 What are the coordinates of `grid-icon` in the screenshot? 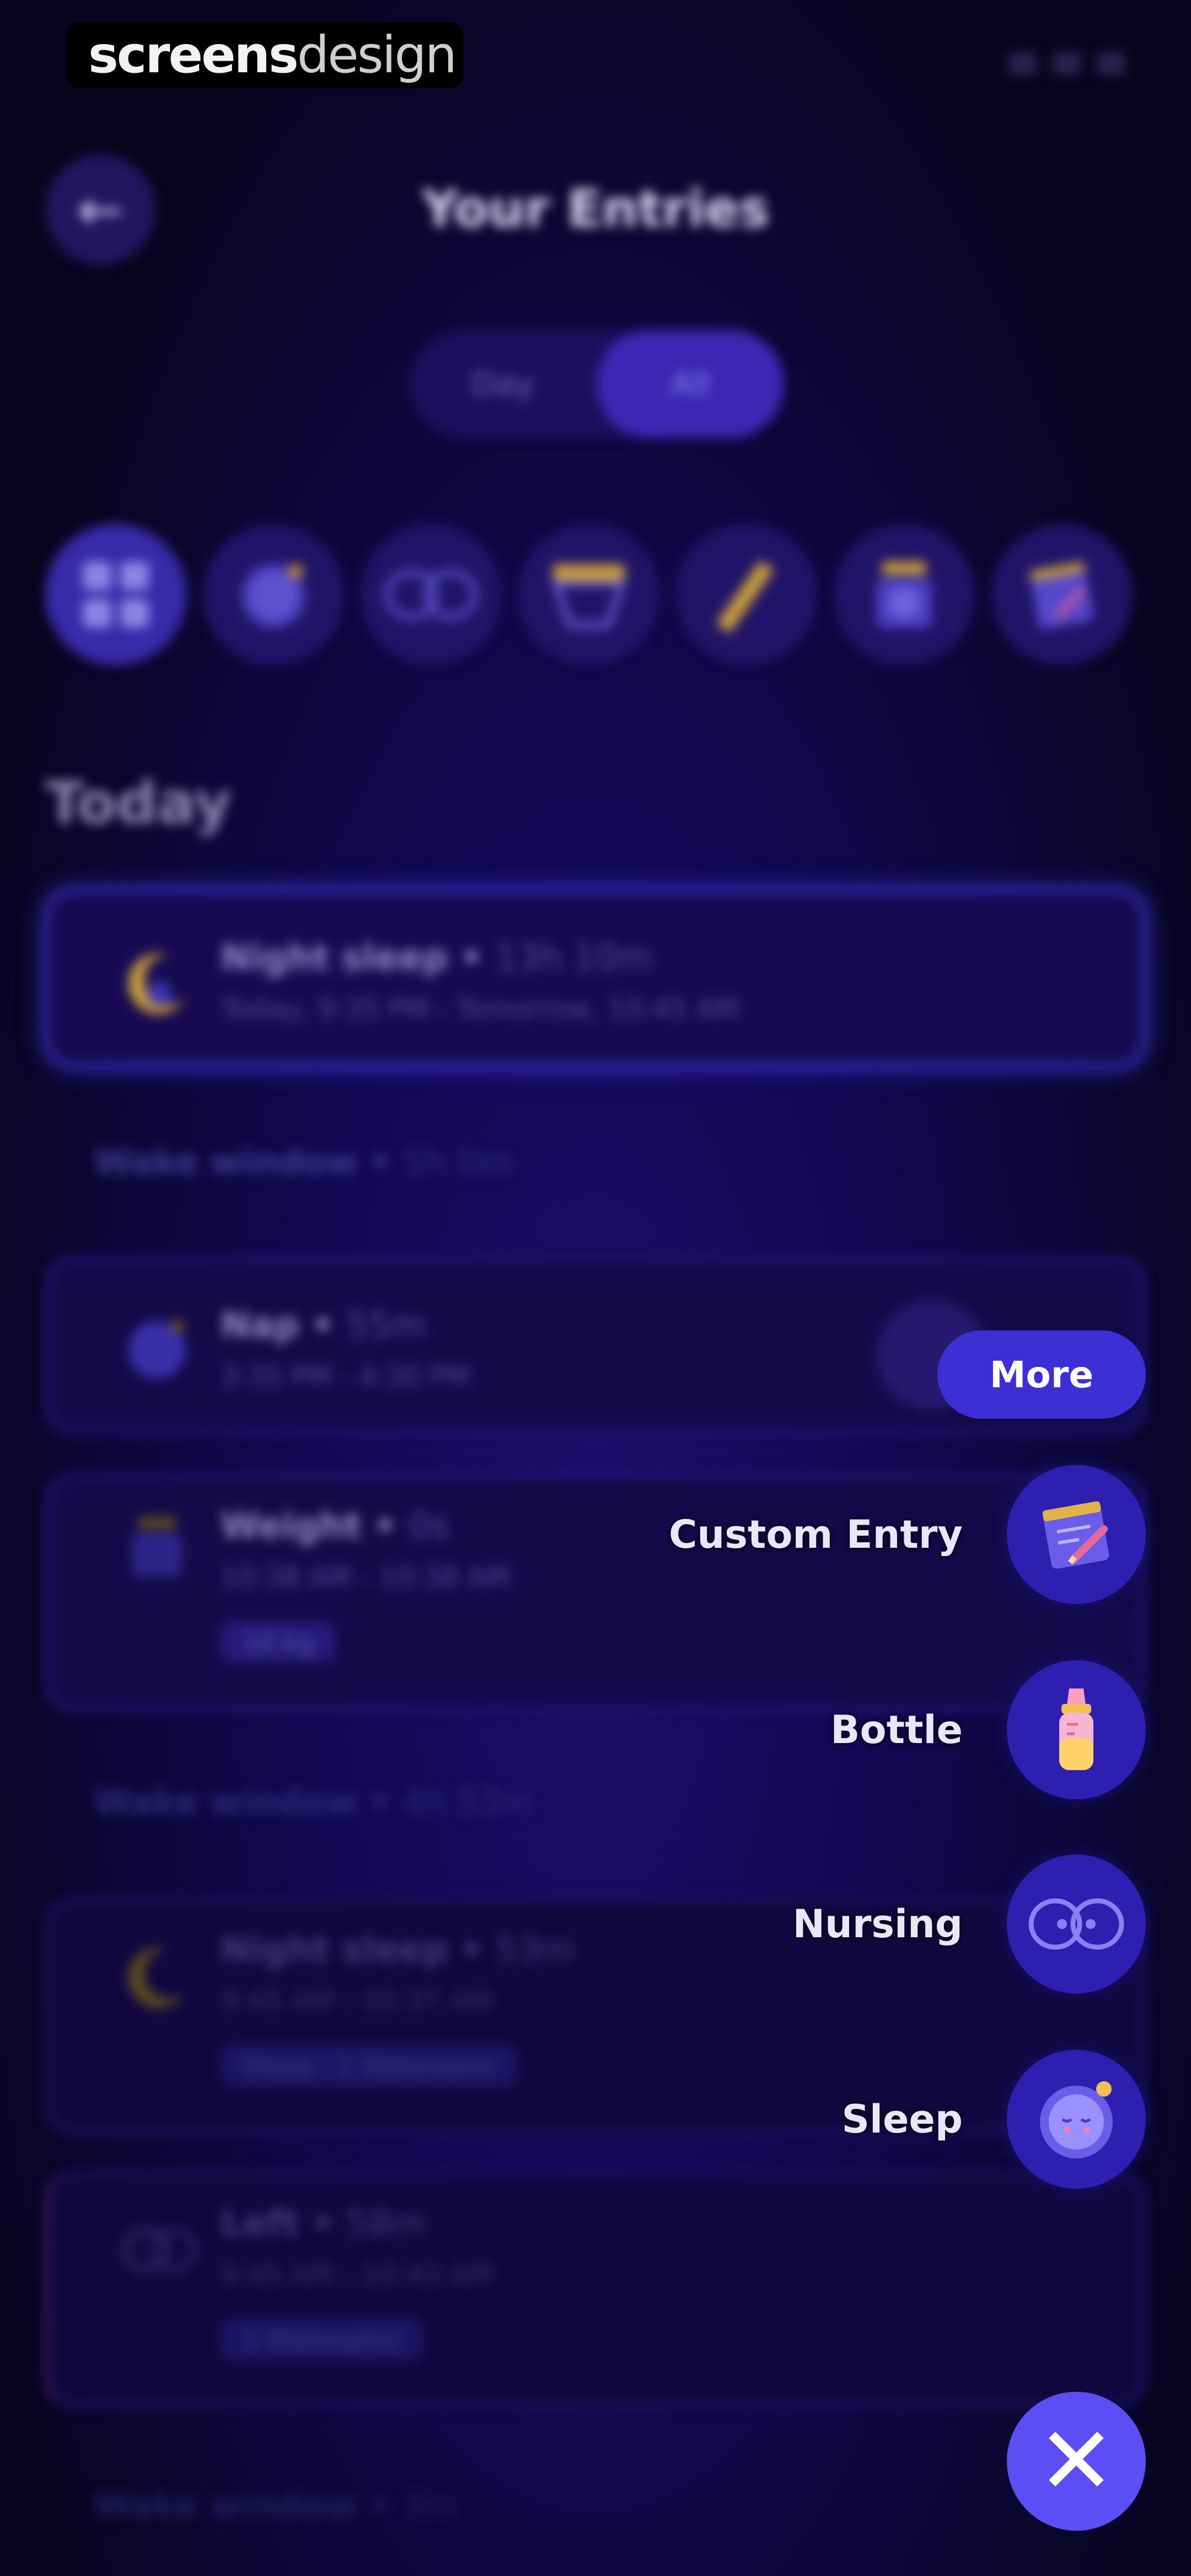 It's located at (116, 595).